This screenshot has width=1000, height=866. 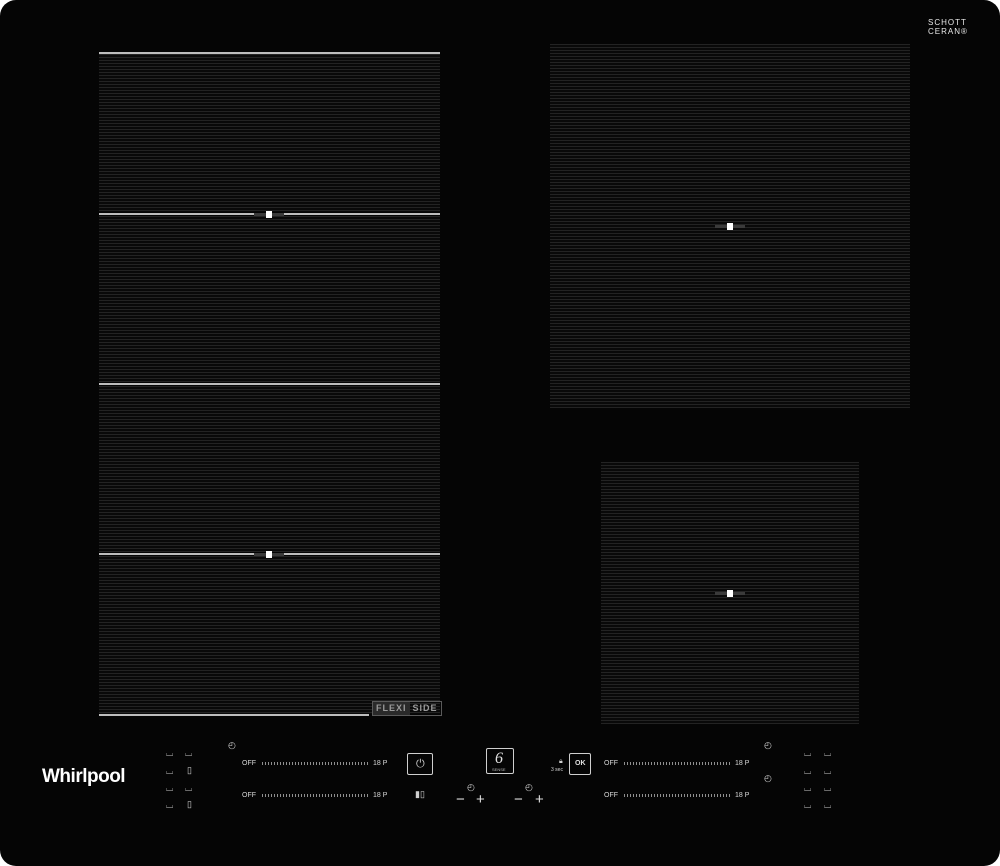 What do you see at coordinates (499, 769) in the screenshot?
I see `sixth-sense-sub: SENSE` at bounding box center [499, 769].